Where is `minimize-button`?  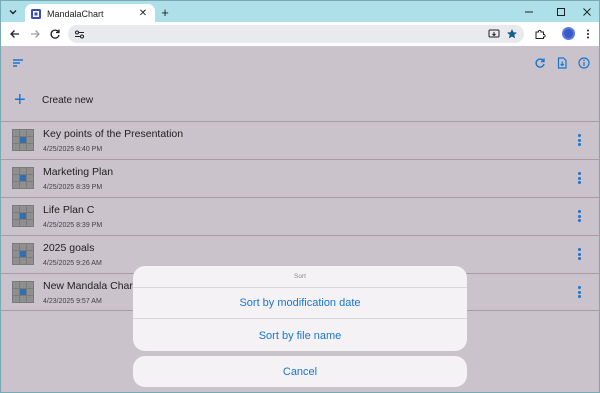
minimize-button is located at coordinates (529, 12).